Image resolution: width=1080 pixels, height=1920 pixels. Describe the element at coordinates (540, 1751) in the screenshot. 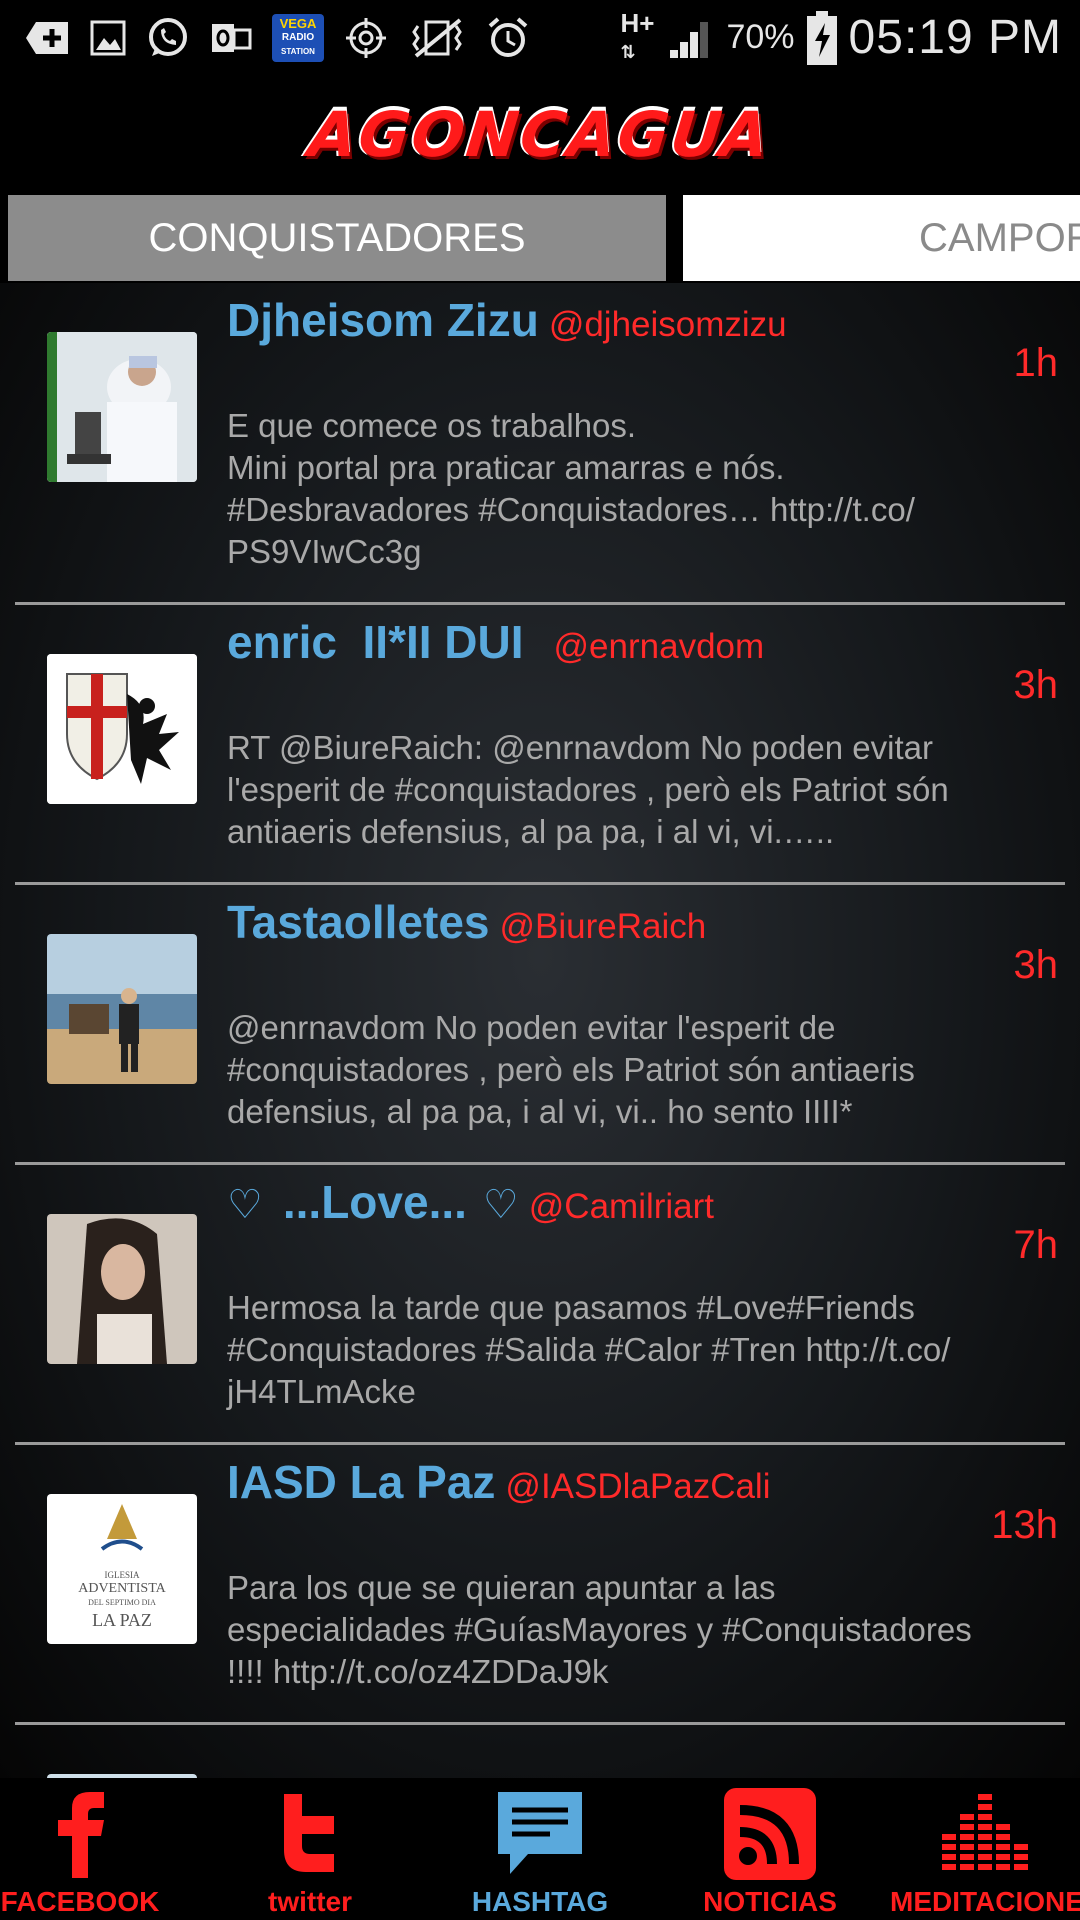

I see `tweet-item` at that location.